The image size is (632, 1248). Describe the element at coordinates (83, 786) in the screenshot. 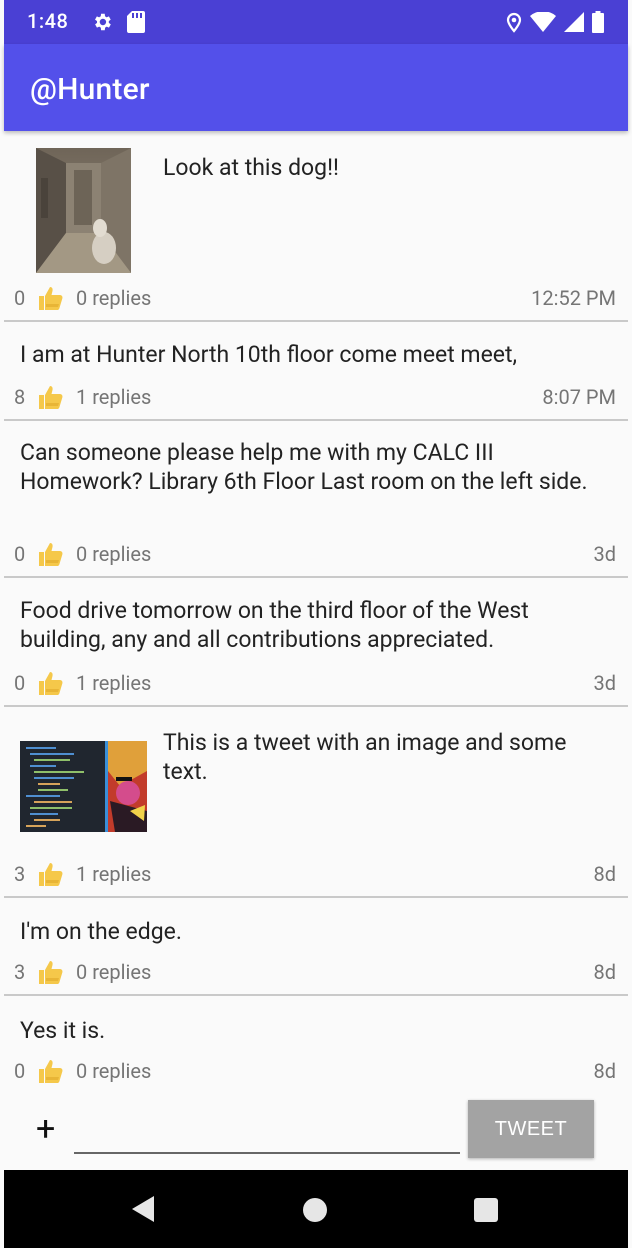

I see `code-screenshot-image` at that location.